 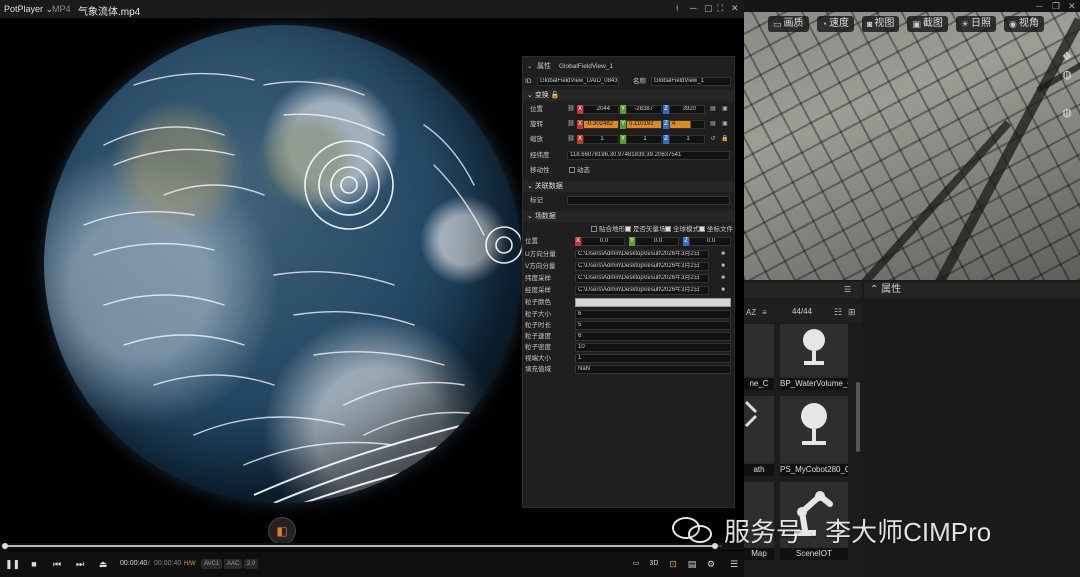 What do you see at coordinates (529, 66) in the screenshot?
I see `chevron-down-icon: ⌄` at bounding box center [529, 66].